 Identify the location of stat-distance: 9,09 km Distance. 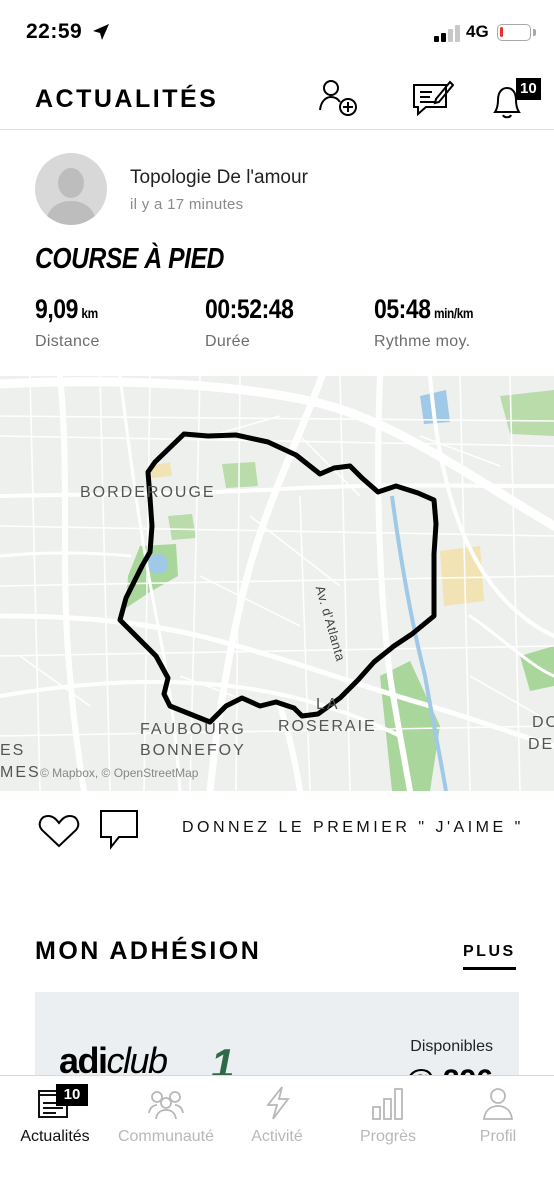
(72, 322).